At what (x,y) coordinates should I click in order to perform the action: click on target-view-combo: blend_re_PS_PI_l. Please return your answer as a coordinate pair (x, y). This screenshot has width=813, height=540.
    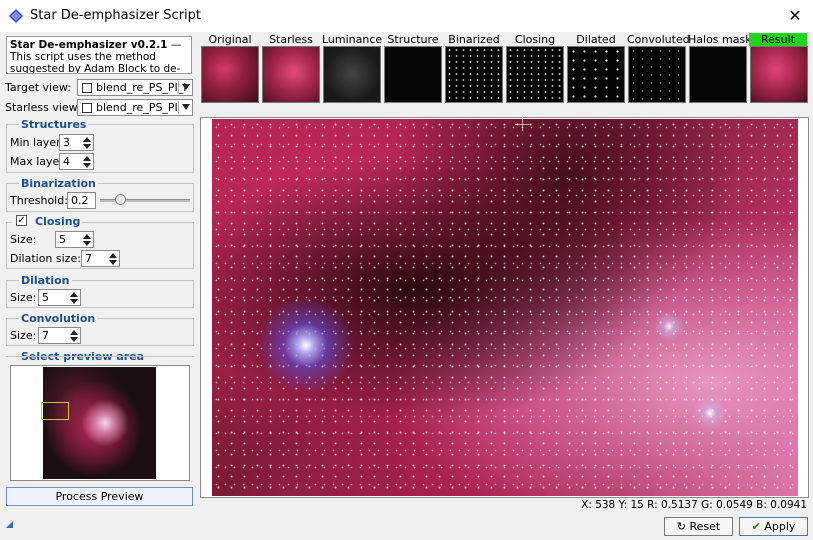
    Looking at the image, I should click on (135, 87).